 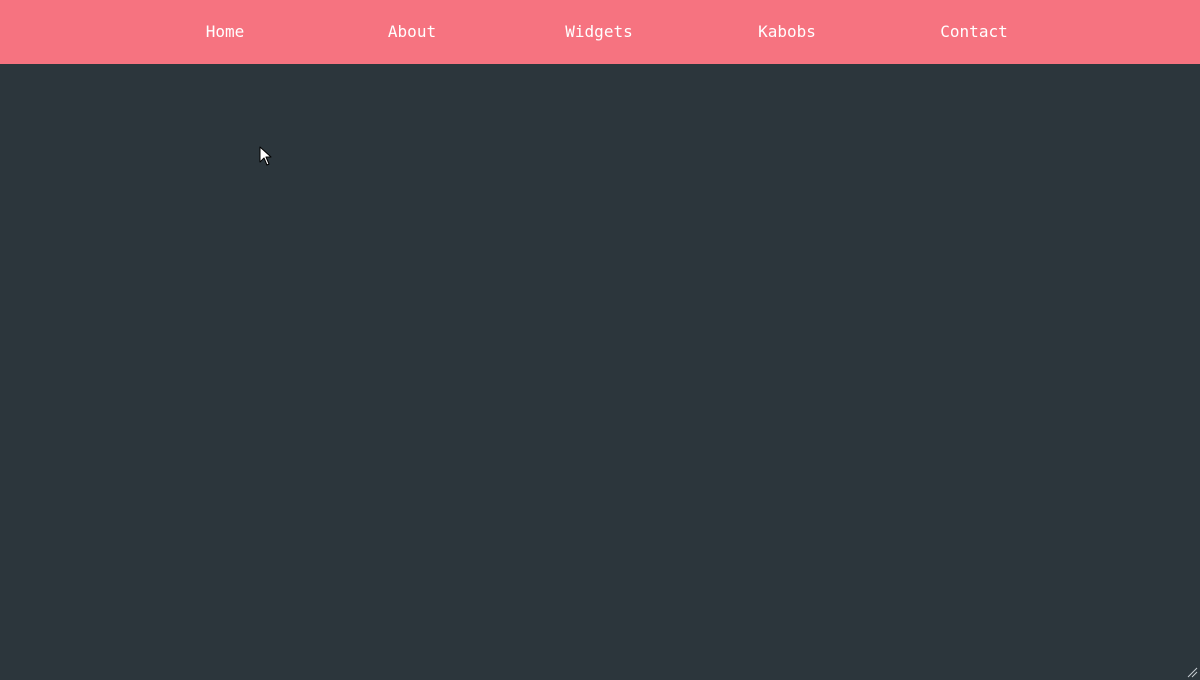 I want to click on nav-list: Home About Widgets Kabobs Contact, so click(x=600, y=32).